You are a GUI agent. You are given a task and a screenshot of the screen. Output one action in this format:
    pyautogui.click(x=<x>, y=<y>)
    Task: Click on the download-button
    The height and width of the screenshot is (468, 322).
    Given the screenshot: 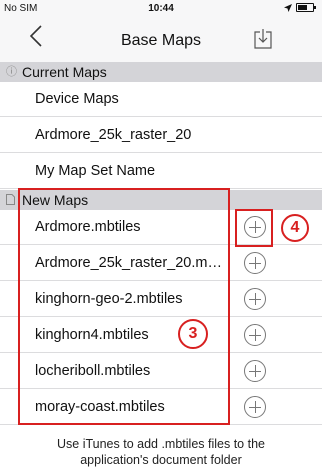 What is the action you would take?
    pyautogui.click(x=263, y=41)
    